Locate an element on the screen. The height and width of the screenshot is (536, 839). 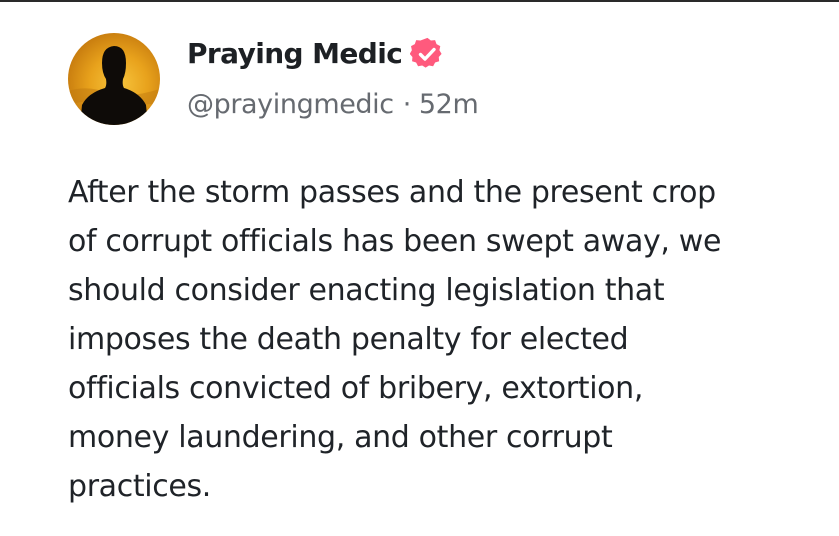
post-timestamp: 52m is located at coordinates (449, 105).